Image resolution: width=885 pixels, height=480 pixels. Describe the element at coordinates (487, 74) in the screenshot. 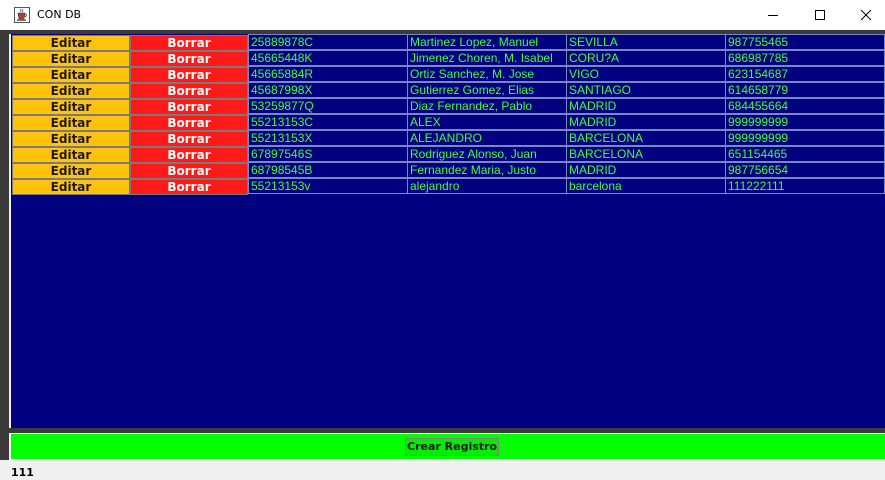

I see `name-cell: Ortiz Sanchez, M. Jose` at that location.